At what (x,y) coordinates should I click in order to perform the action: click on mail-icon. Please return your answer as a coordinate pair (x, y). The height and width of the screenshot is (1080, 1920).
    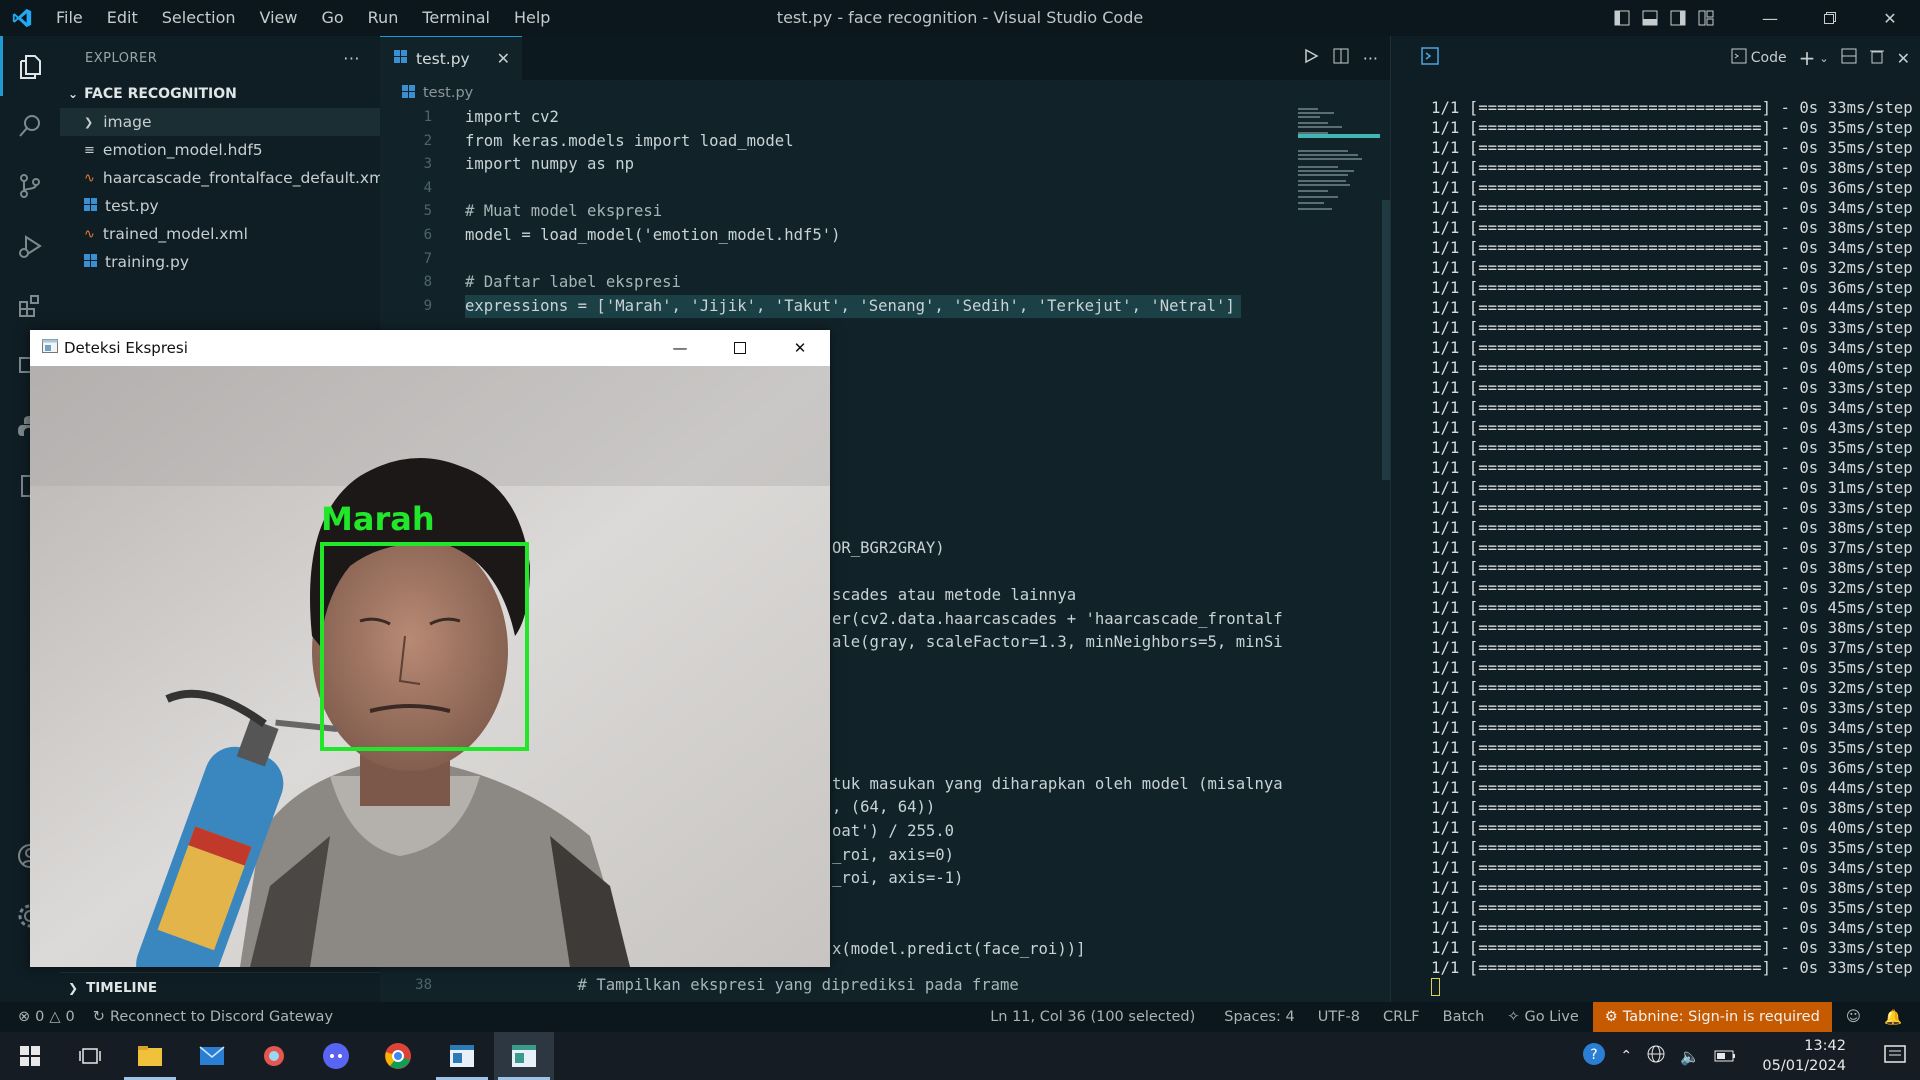
    Looking at the image, I should click on (212, 1056).